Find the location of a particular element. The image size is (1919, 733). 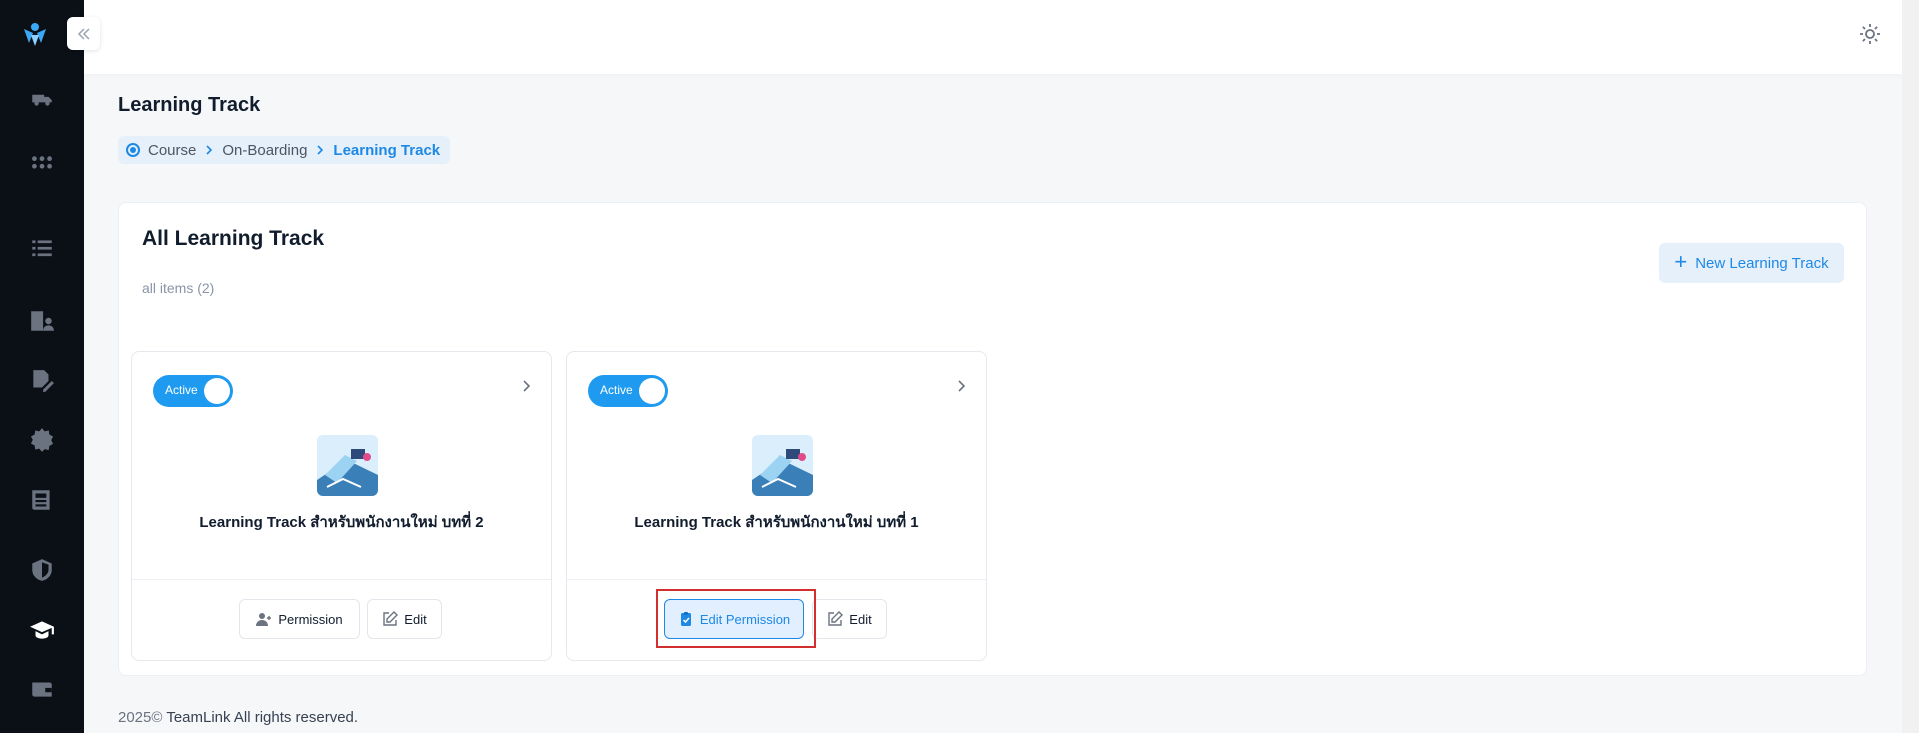

breadcrumb-item-onboarding: On-Boarding is located at coordinates (264, 150).